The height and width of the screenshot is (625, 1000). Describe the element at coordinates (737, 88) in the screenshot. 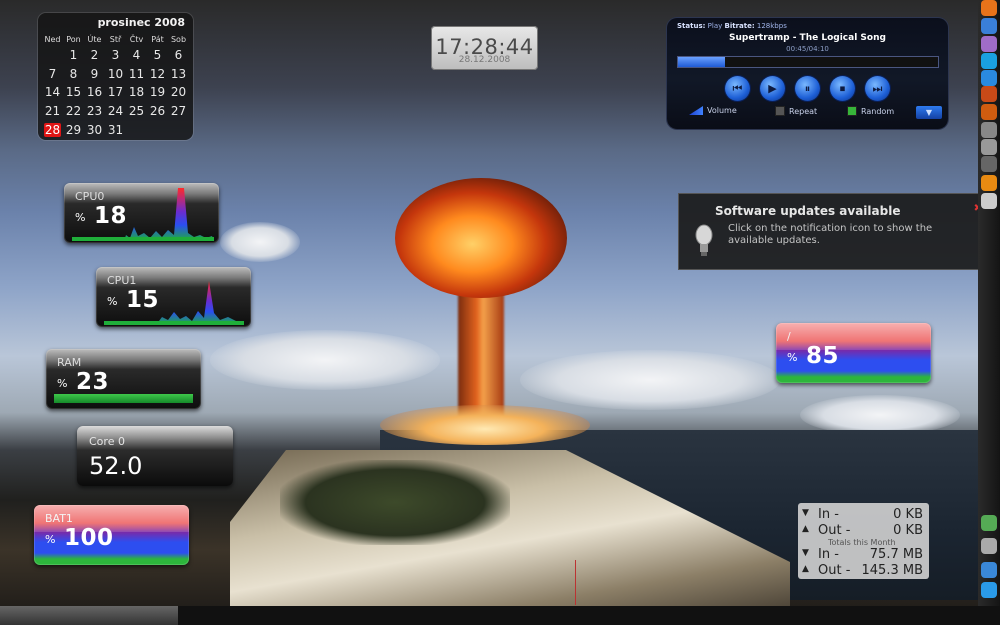

I see `previous-button: ⏮` at that location.